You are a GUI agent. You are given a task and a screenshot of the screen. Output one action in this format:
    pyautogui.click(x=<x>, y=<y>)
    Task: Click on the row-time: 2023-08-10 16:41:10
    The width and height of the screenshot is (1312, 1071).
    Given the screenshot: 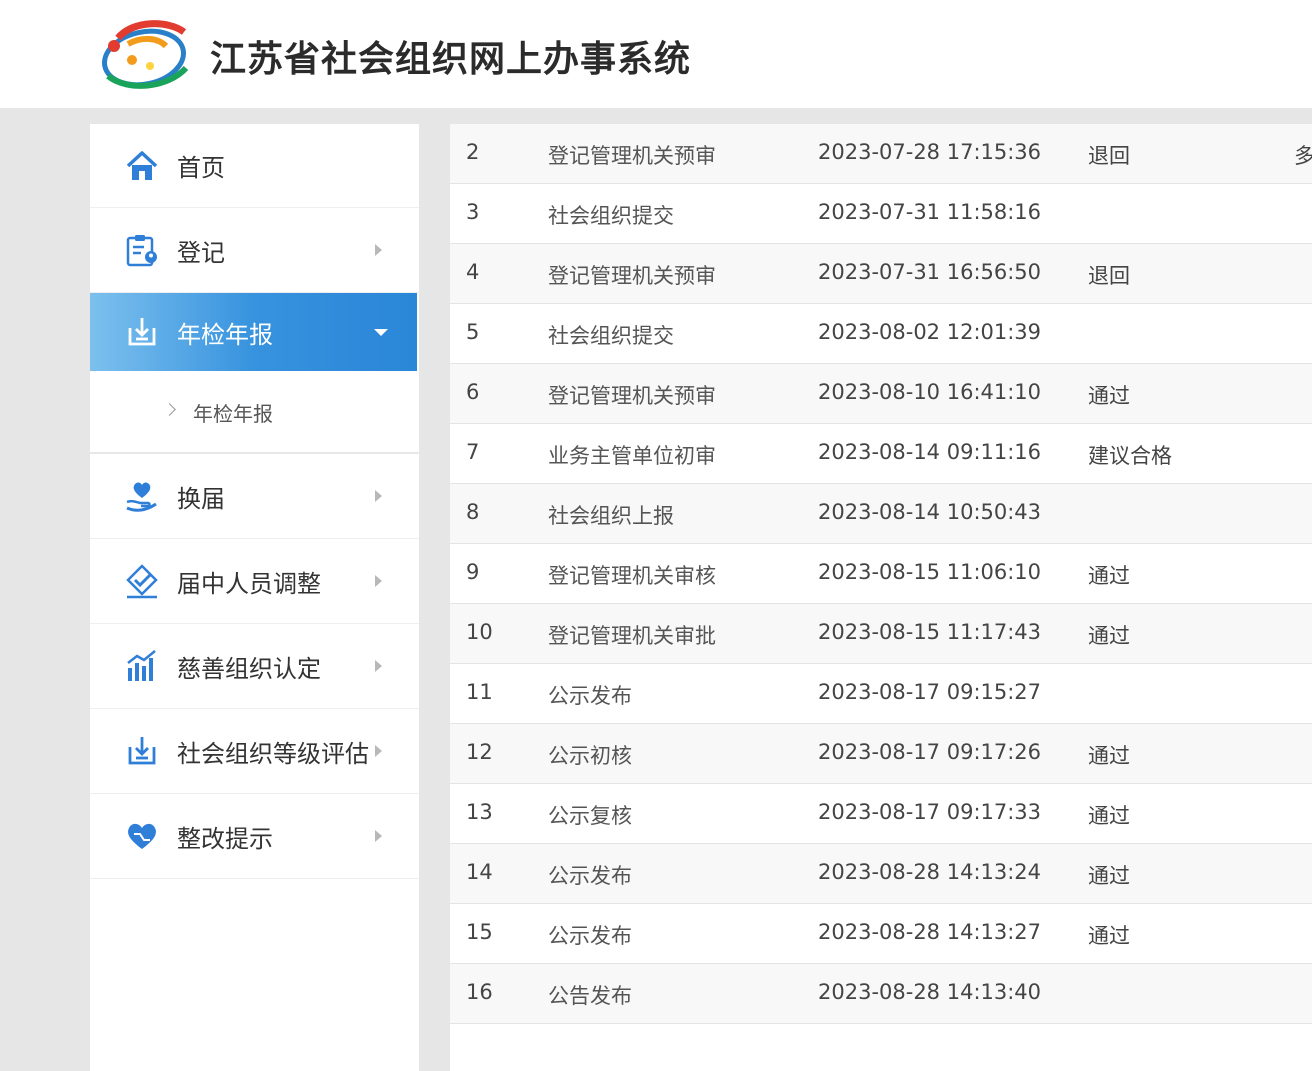 What is the action you would take?
    pyautogui.click(x=930, y=392)
    